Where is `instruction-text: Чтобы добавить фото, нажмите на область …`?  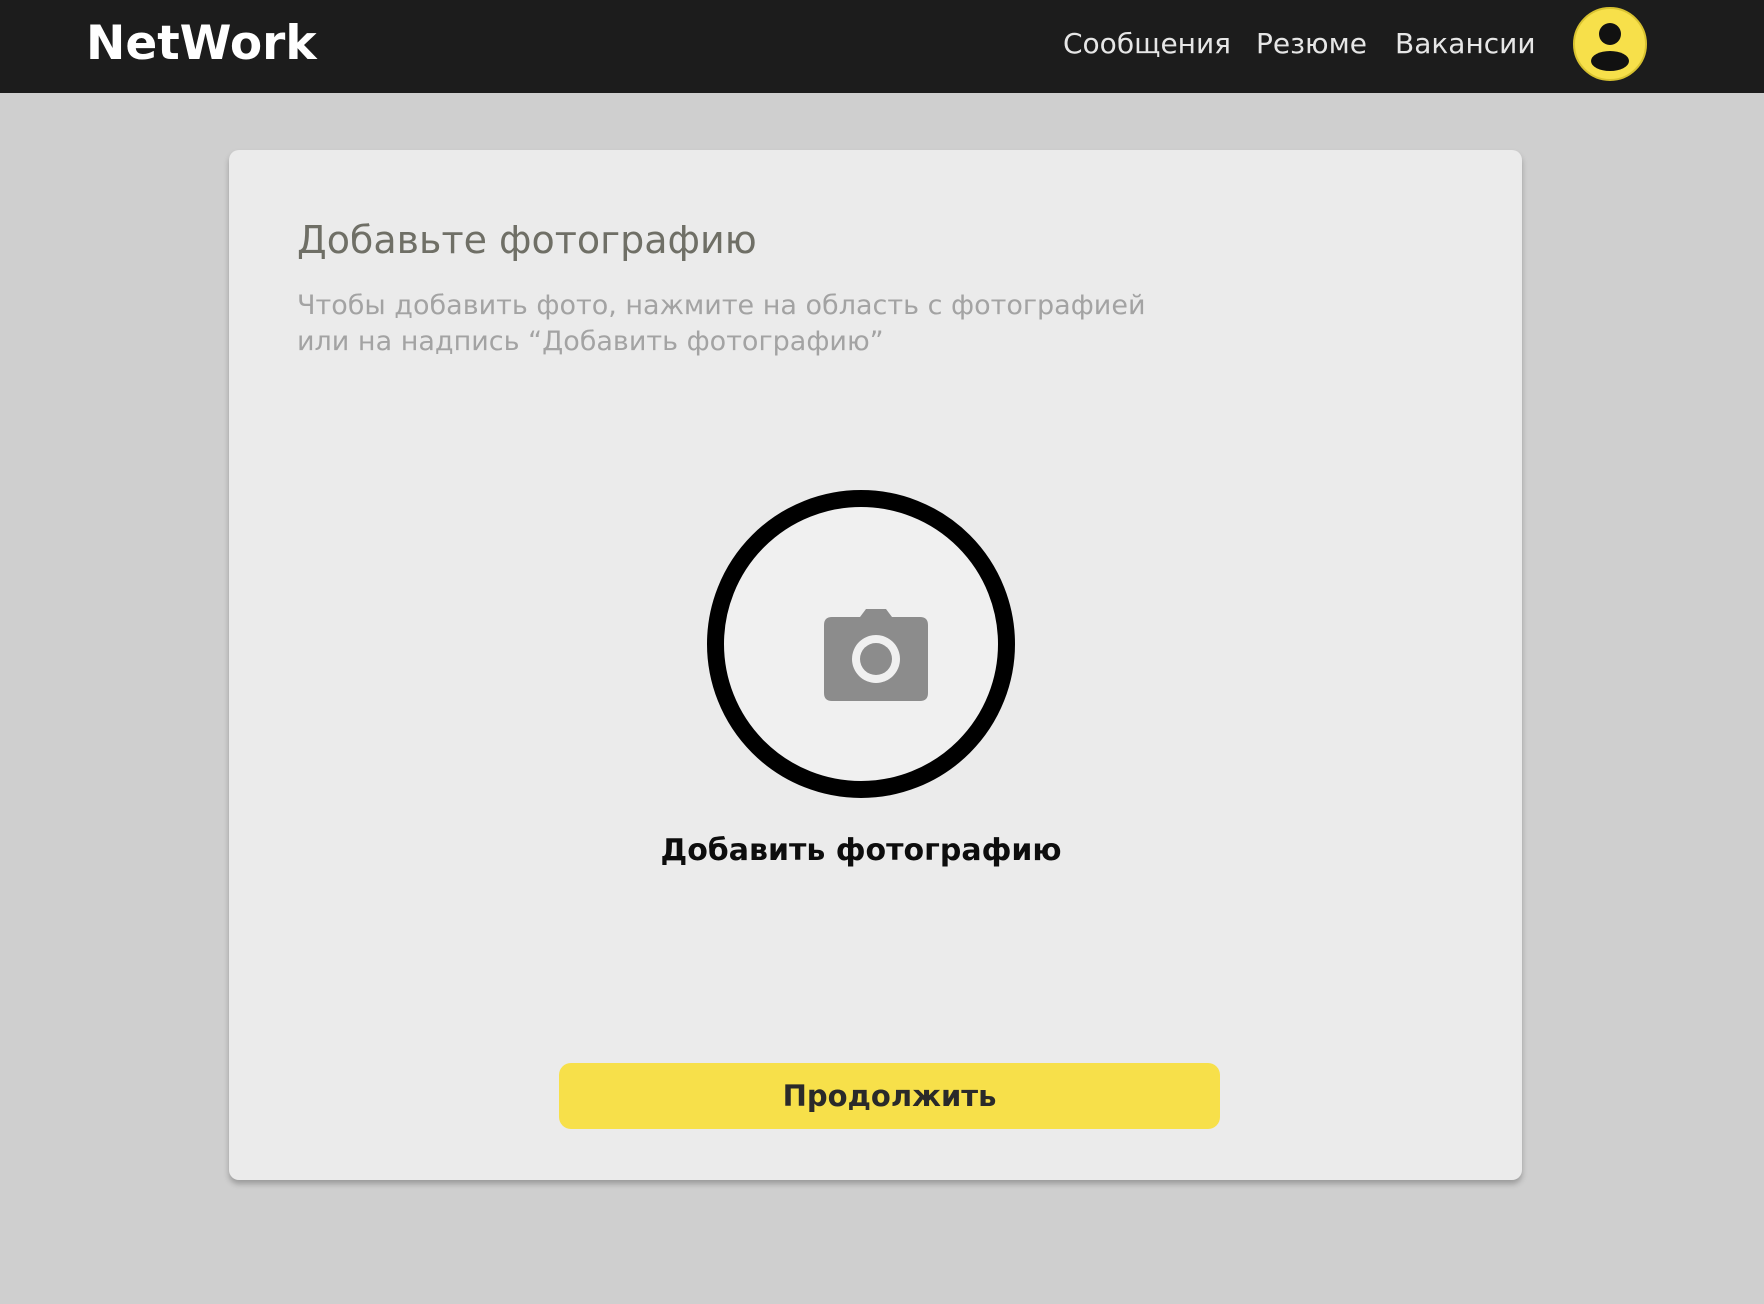
instruction-text: Чтобы добавить фото, нажмите на область … is located at coordinates (747, 324).